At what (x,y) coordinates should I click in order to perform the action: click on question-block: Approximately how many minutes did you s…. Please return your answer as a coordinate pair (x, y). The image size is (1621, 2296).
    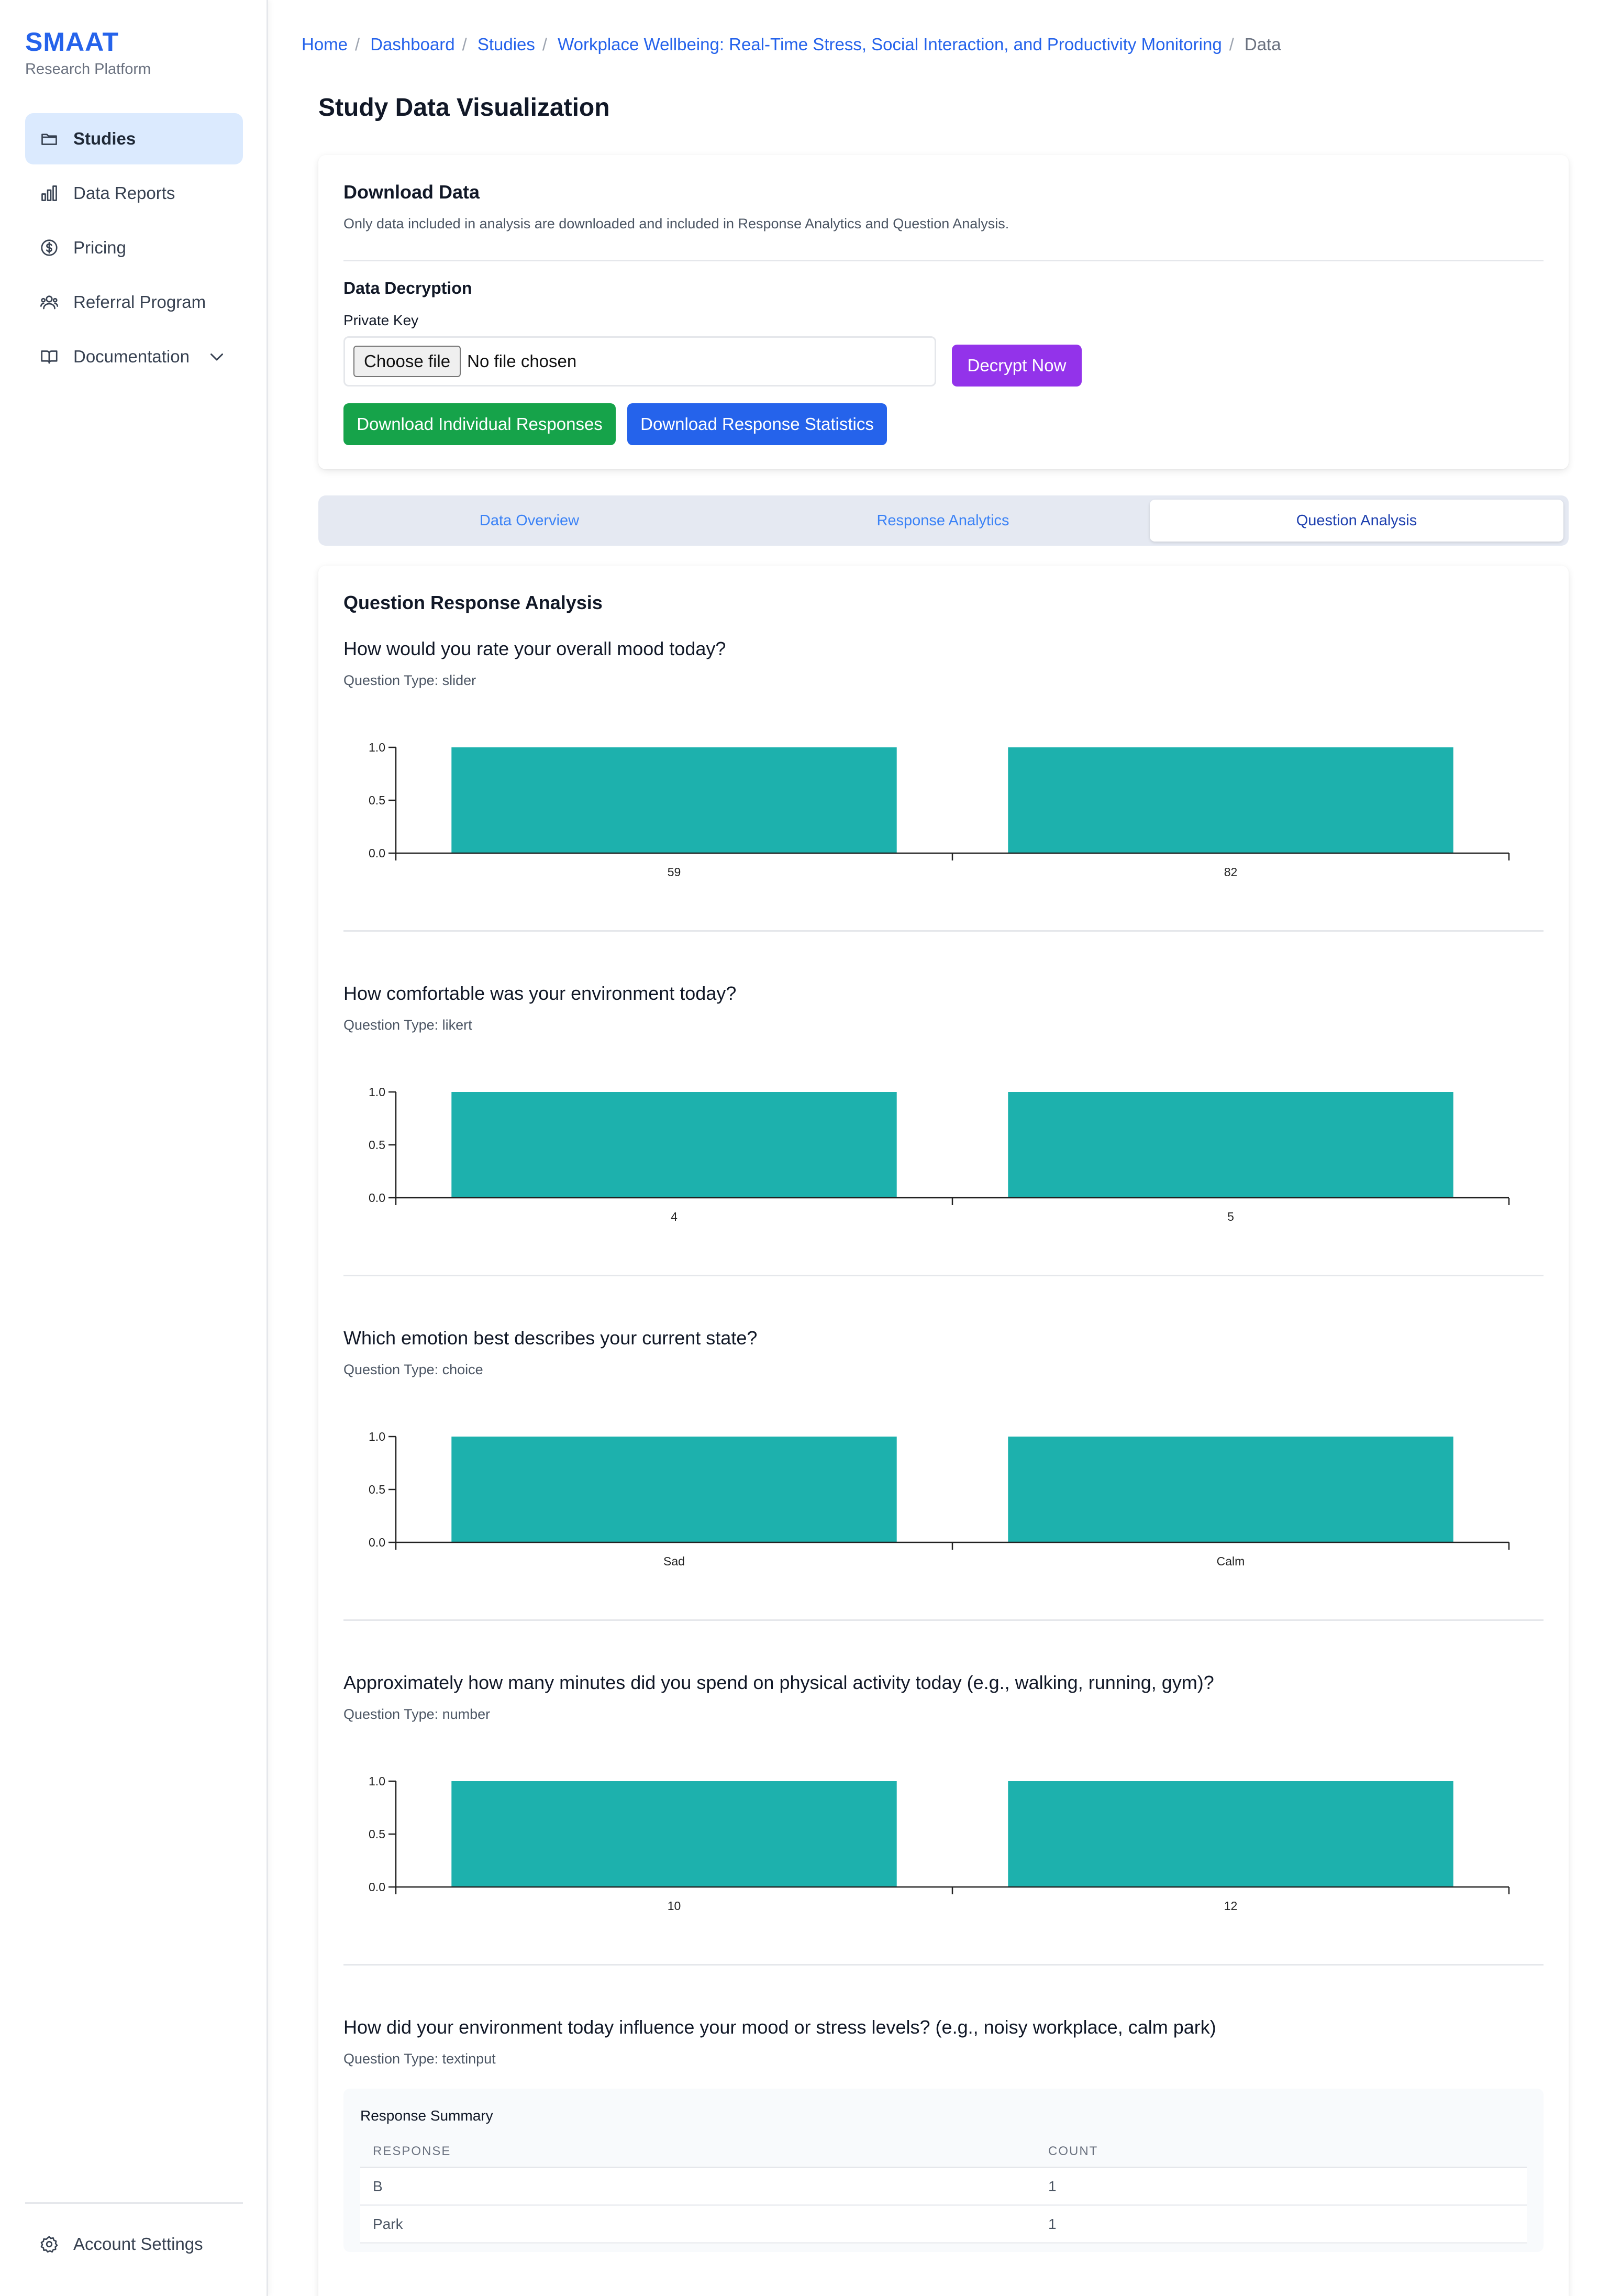
    Looking at the image, I should click on (943, 1844).